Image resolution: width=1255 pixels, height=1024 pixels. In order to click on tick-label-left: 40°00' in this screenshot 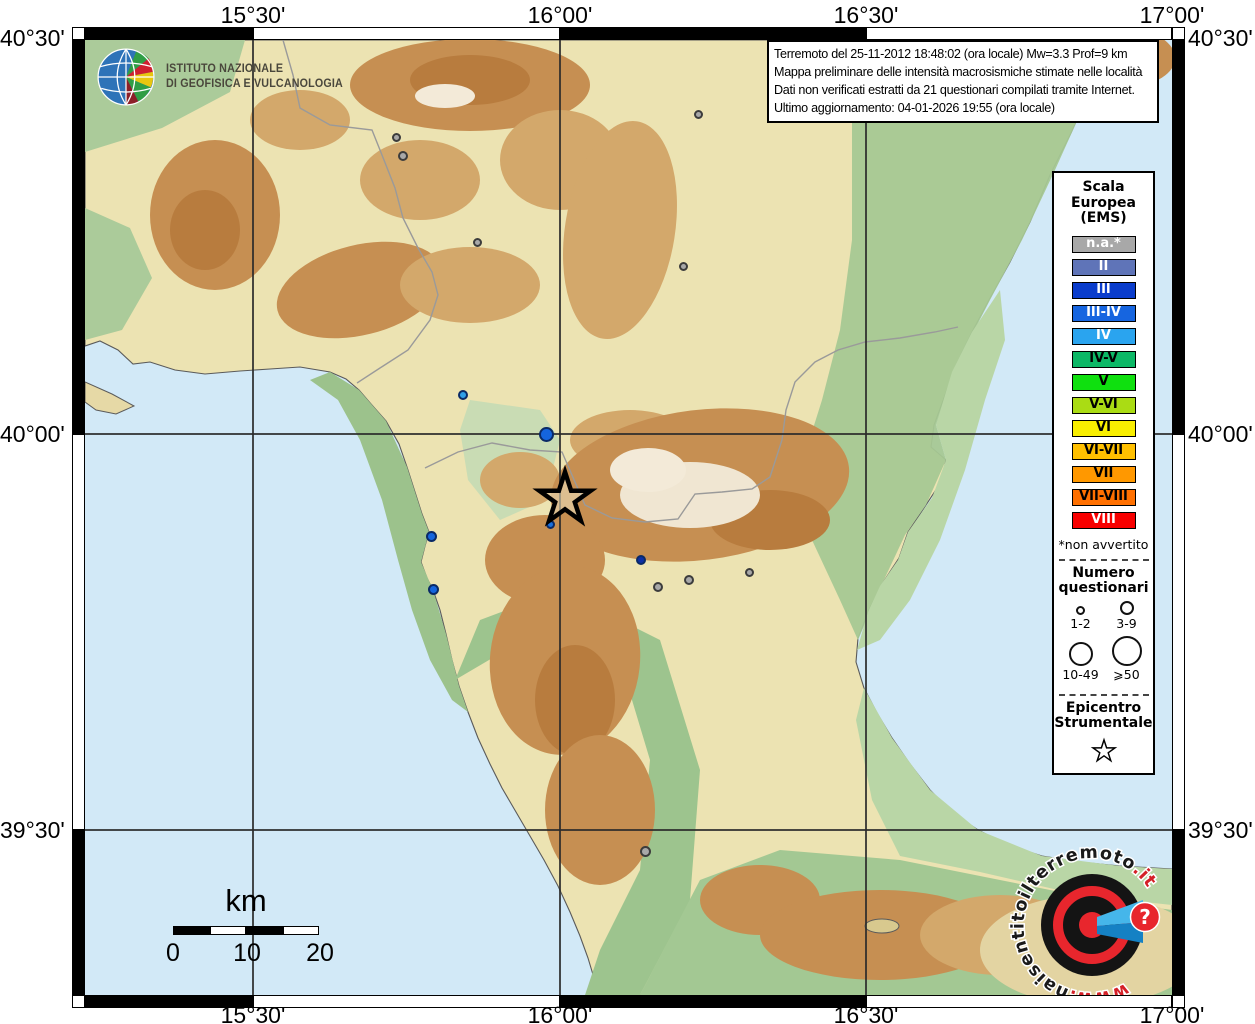, I will do `click(32, 434)`.